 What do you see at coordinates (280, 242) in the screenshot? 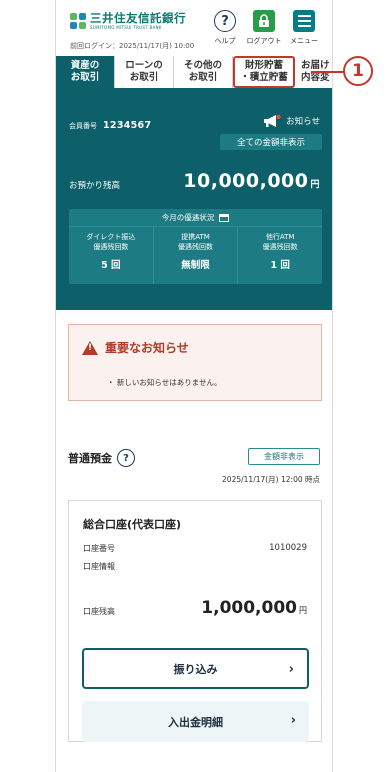
I see `status-item-title: 他行ATM 優遇残回数` at bounding box center [280, 242].